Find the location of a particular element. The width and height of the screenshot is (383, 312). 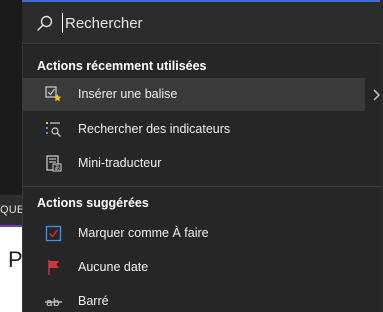

section-divider is located at coordinates (202, 186).